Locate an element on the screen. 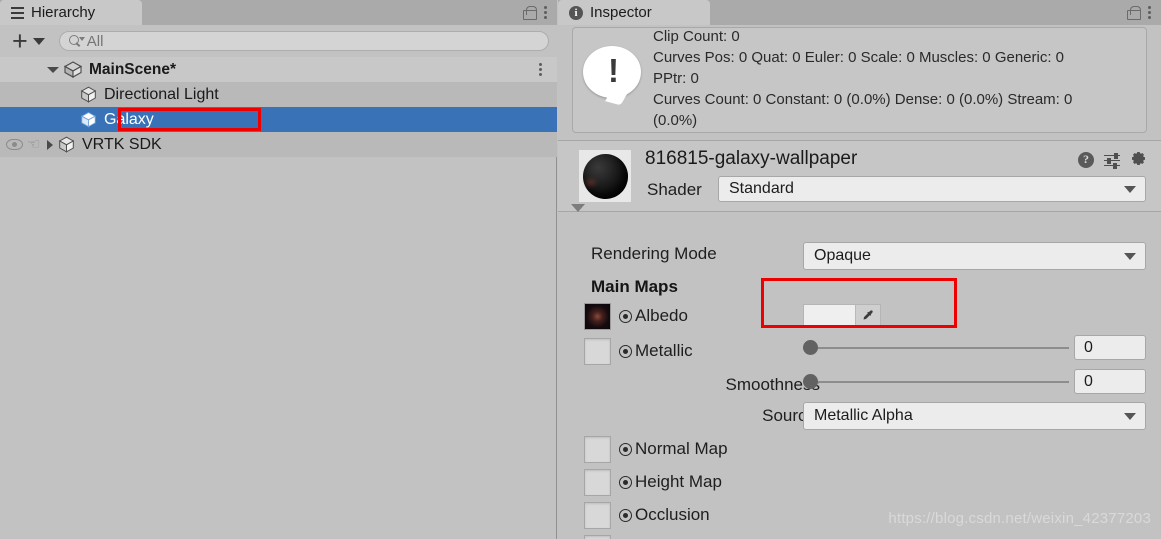 The width and height of the screenshot is (1161, 539). unity-scene-icon is located at coordinates (73, 69).